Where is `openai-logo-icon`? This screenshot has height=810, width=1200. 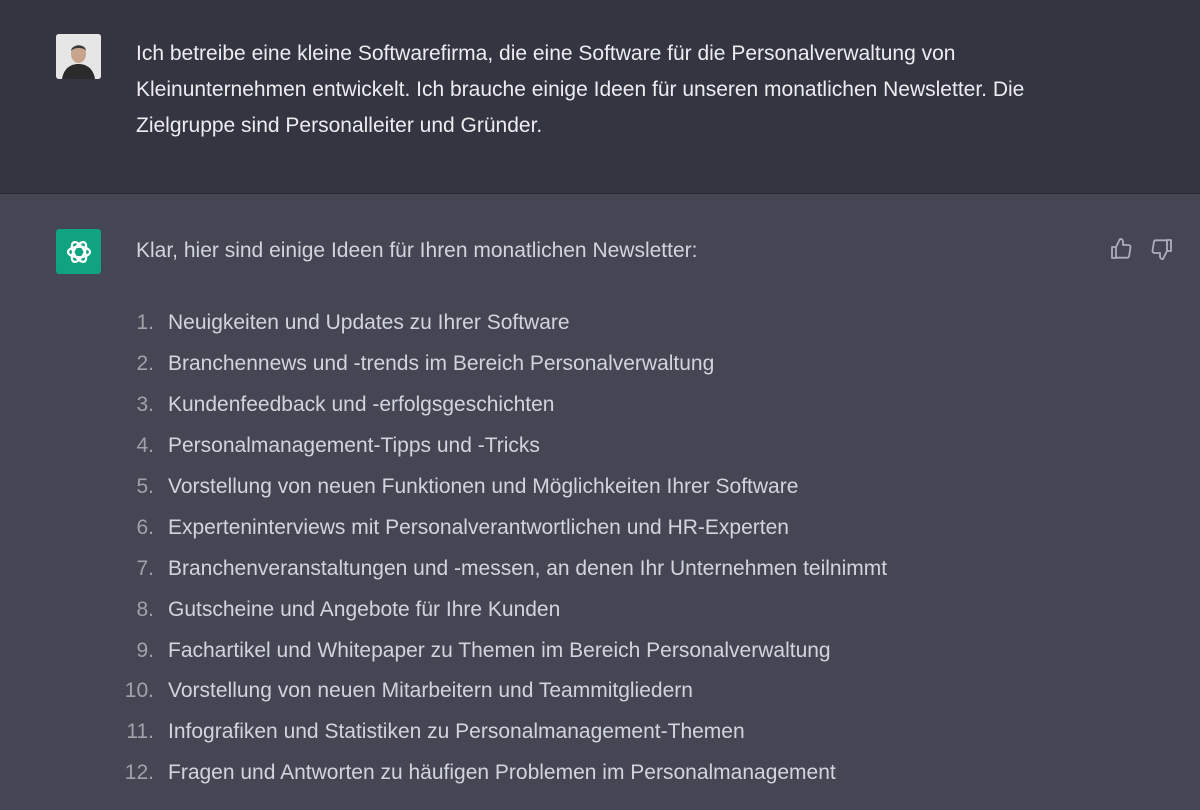
openai-logo-icon is located at coordinates (78, 251).